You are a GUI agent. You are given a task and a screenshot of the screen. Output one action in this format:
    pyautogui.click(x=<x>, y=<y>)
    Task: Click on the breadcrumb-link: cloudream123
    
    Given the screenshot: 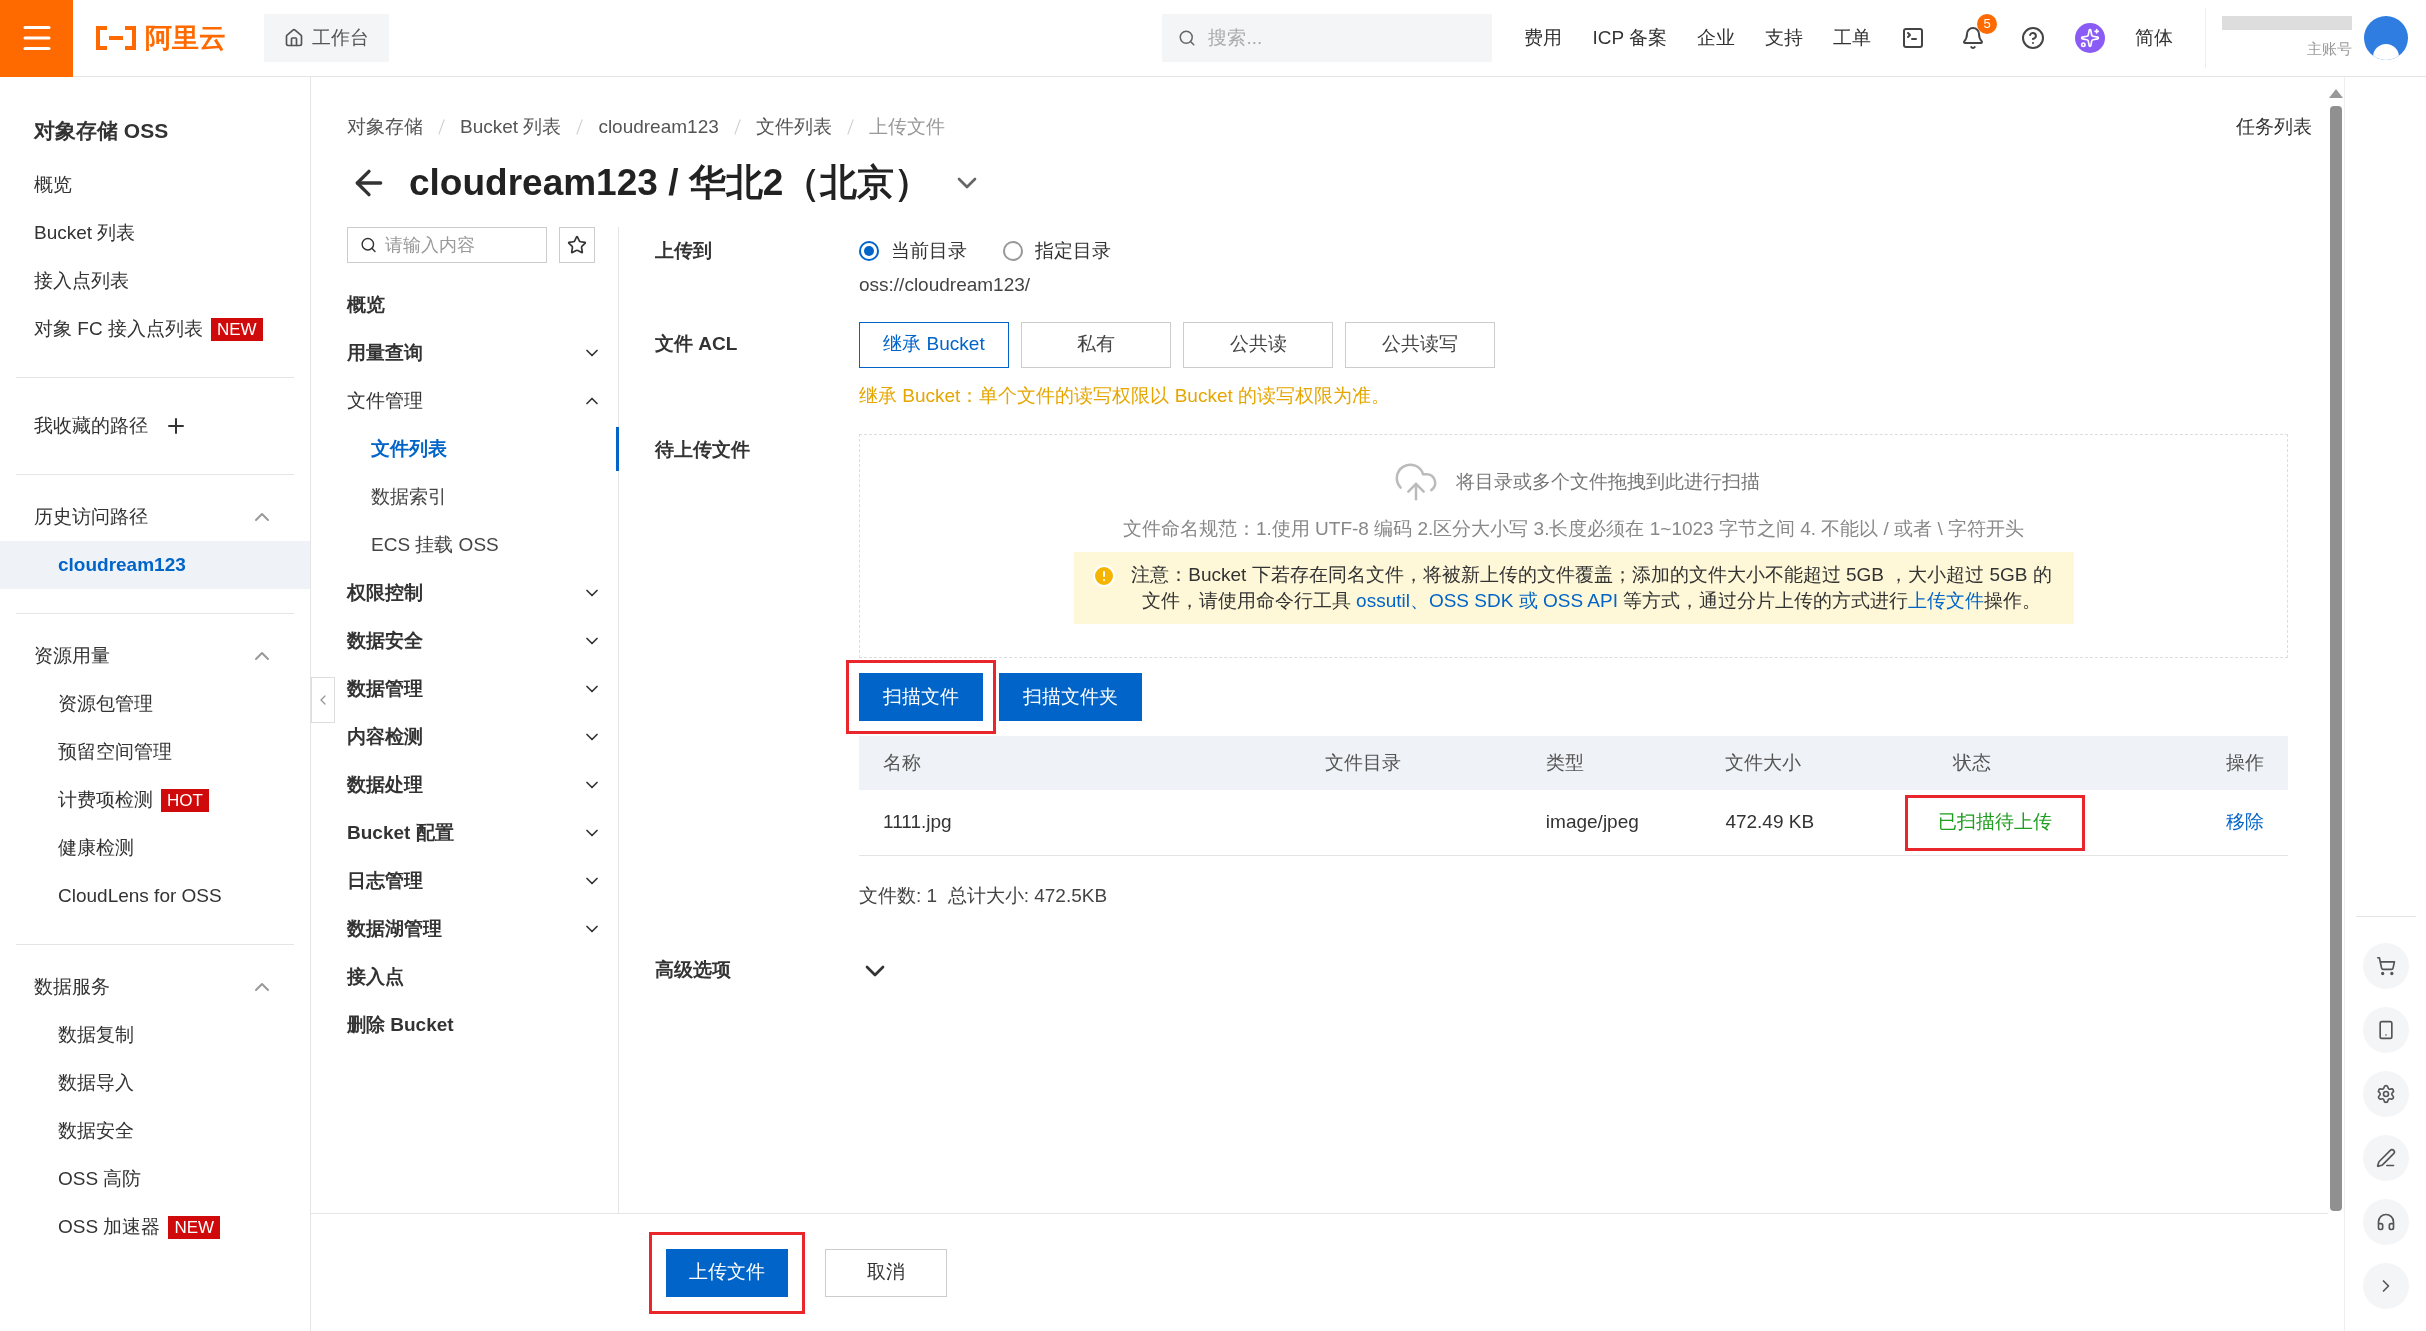 What is the action you would take?
    pyautogui.click(x=658, y=127)
    